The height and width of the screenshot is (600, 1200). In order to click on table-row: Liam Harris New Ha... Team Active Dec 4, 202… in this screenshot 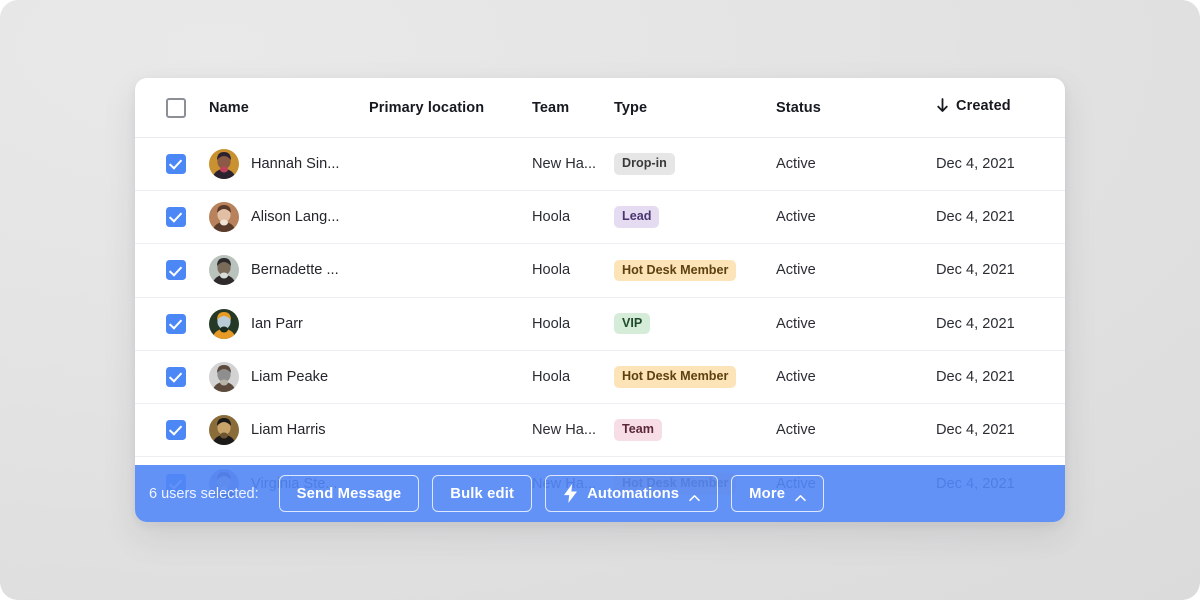, I will do `click(600, 430)`.